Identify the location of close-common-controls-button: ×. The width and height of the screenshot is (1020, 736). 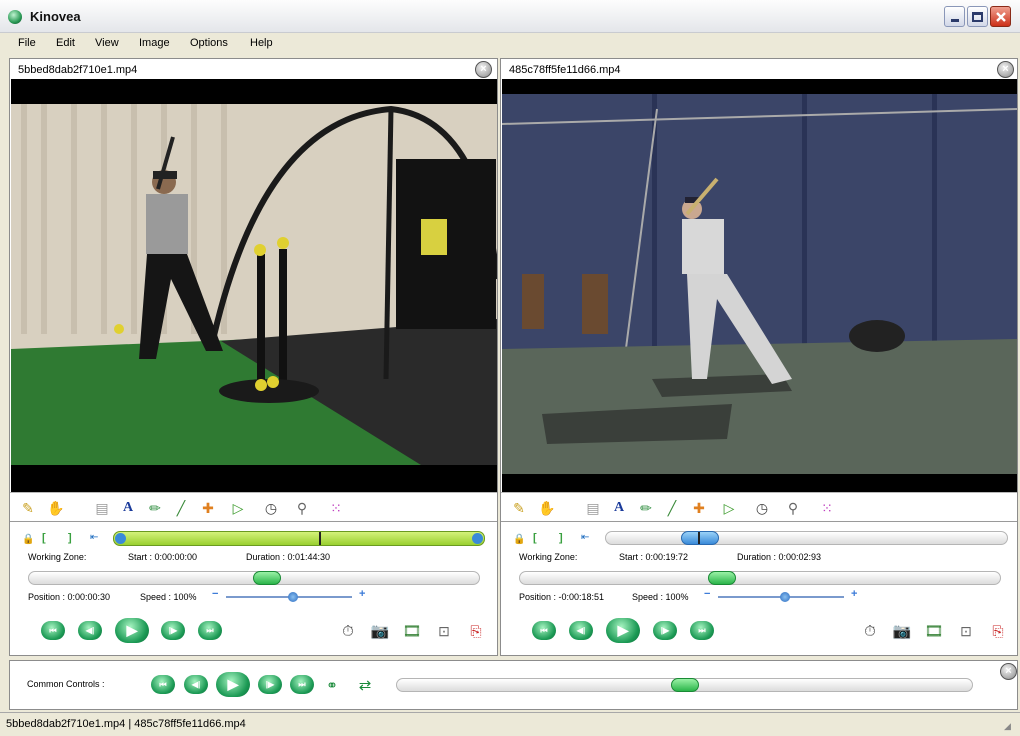
(1008, 671).